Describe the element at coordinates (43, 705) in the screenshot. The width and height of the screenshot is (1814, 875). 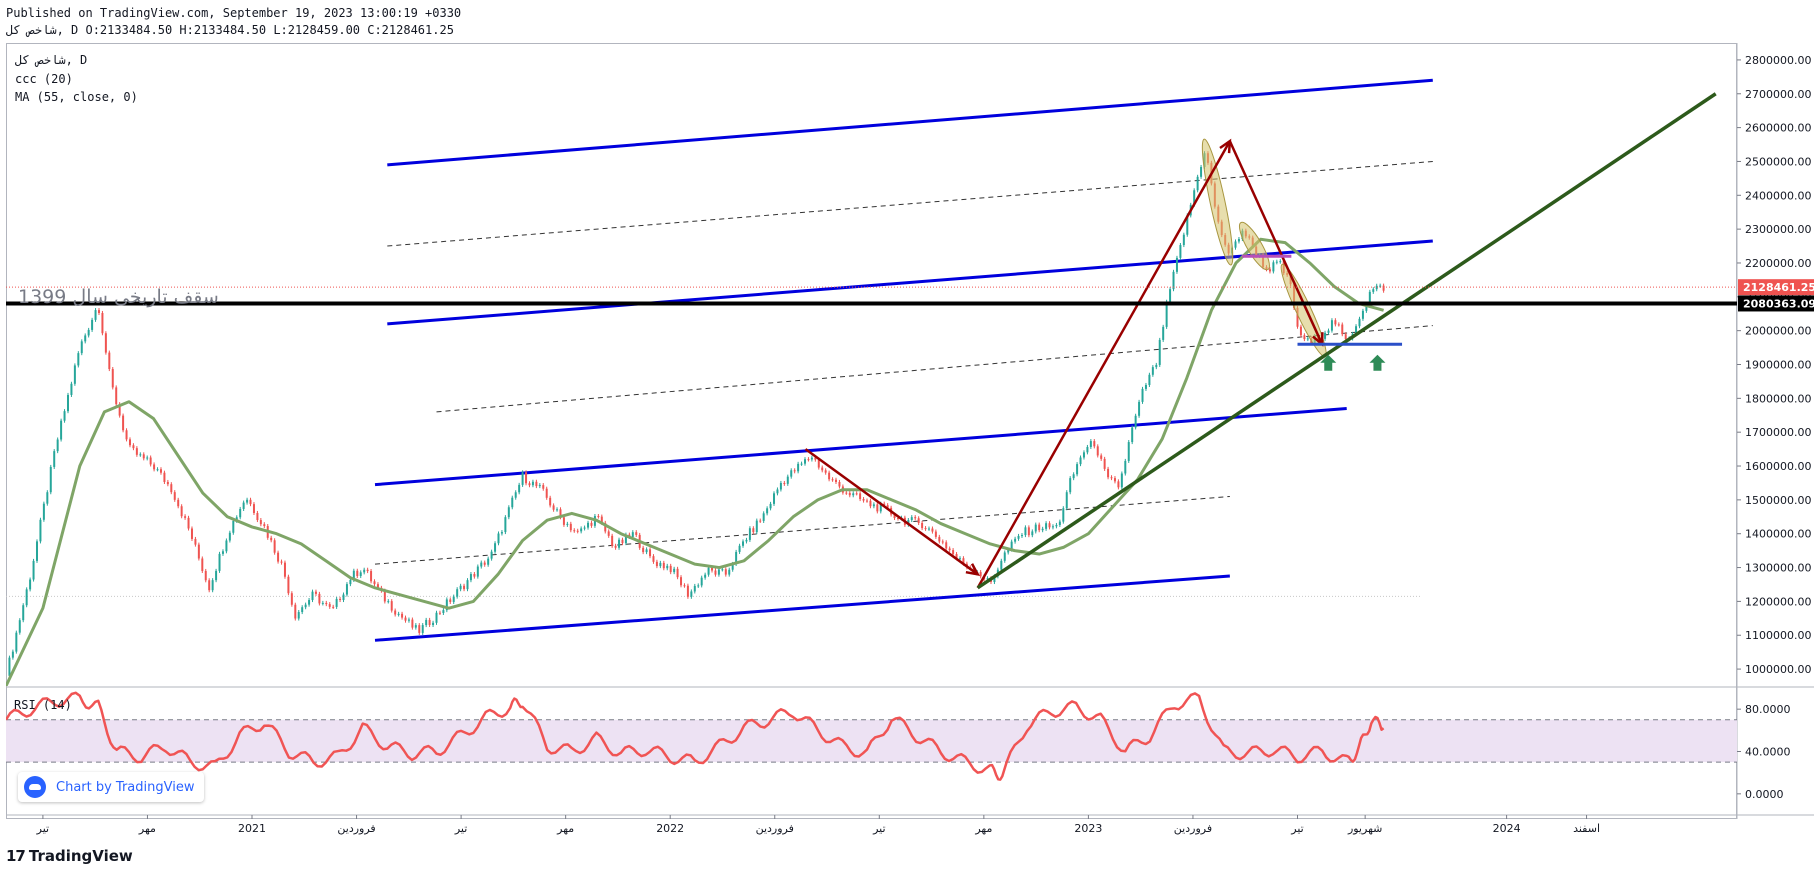
I see `legend-rsi: RSI (14)` at that location.